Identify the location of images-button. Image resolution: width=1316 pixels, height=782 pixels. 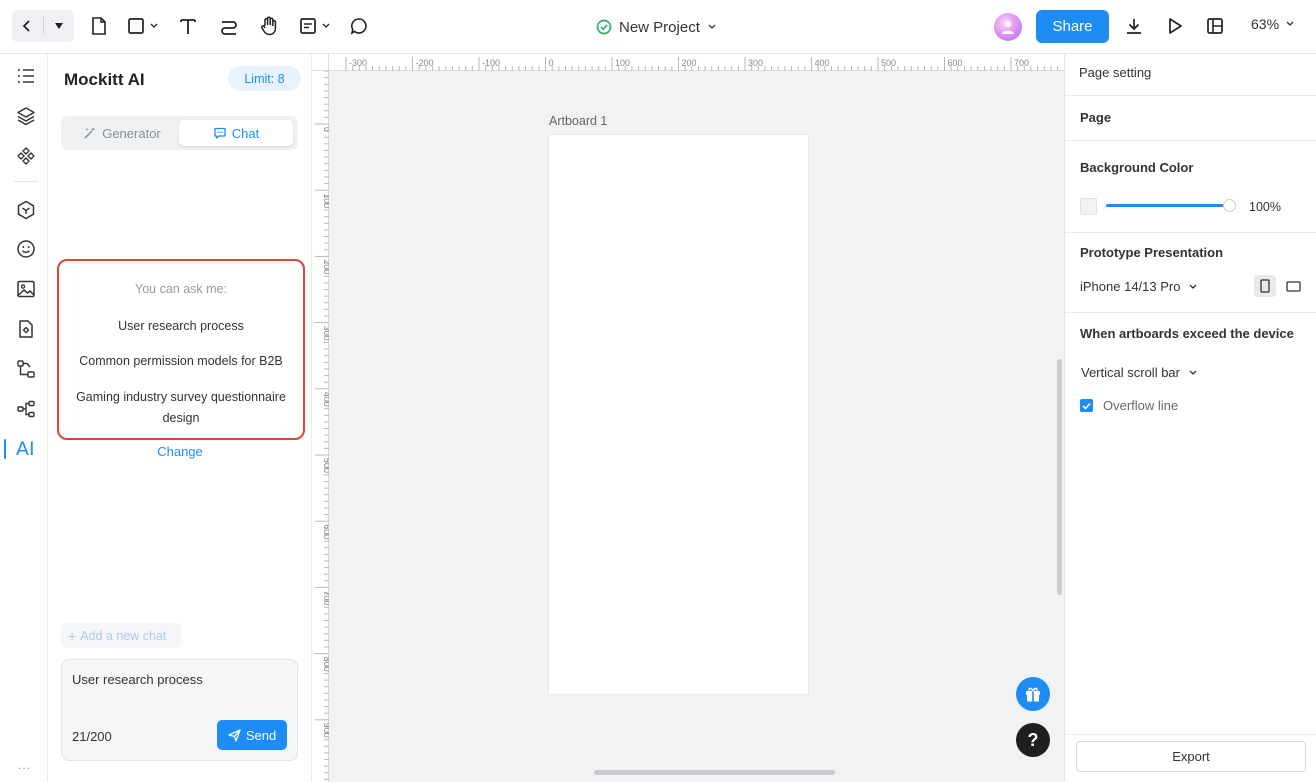
(26, 289).